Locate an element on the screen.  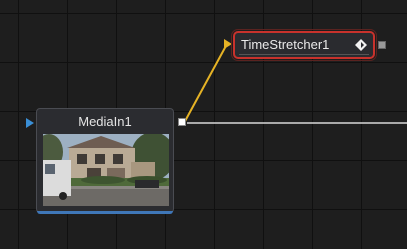
node-title: TimeStretcher1 is located at coordinates (285, 44).